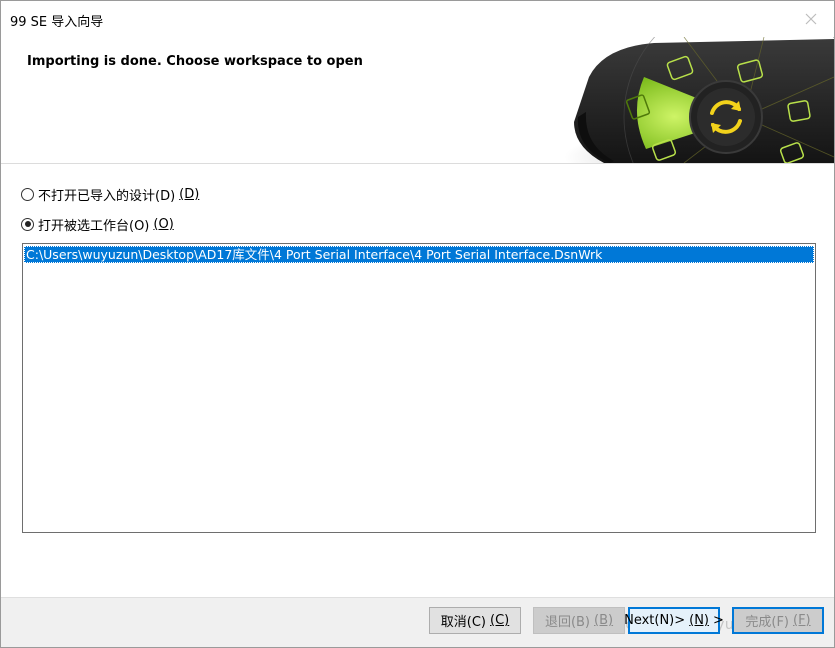 The height and width of the screenshot is (648, 835). What do you see at coordinates (655, 620) in the screenshot?
I see `next-button-label: Next(N)>` at bounding box center [655, 620].